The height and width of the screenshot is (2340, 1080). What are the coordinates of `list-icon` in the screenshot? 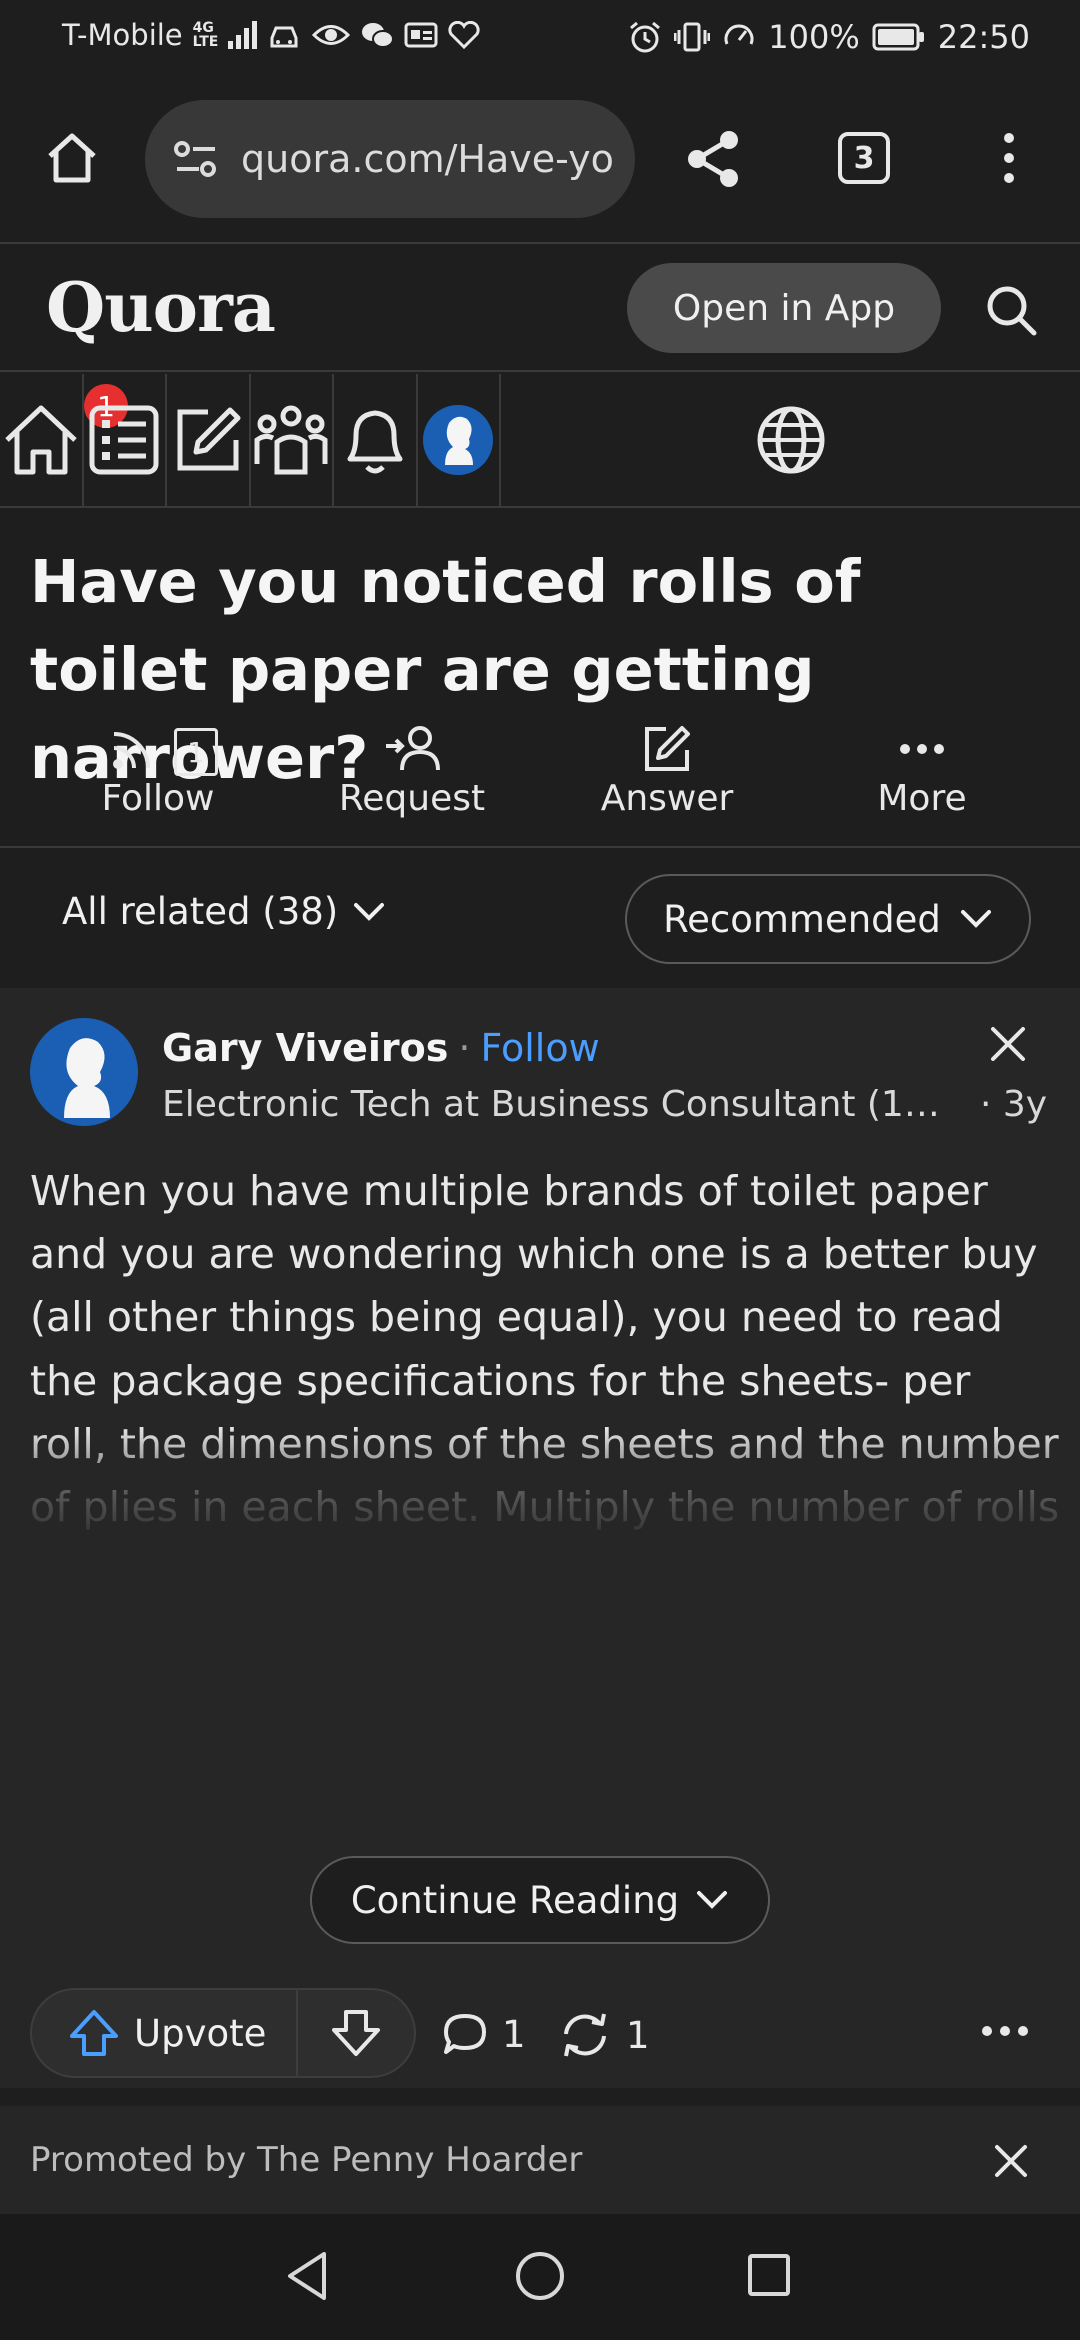 It's located at (124, 440).